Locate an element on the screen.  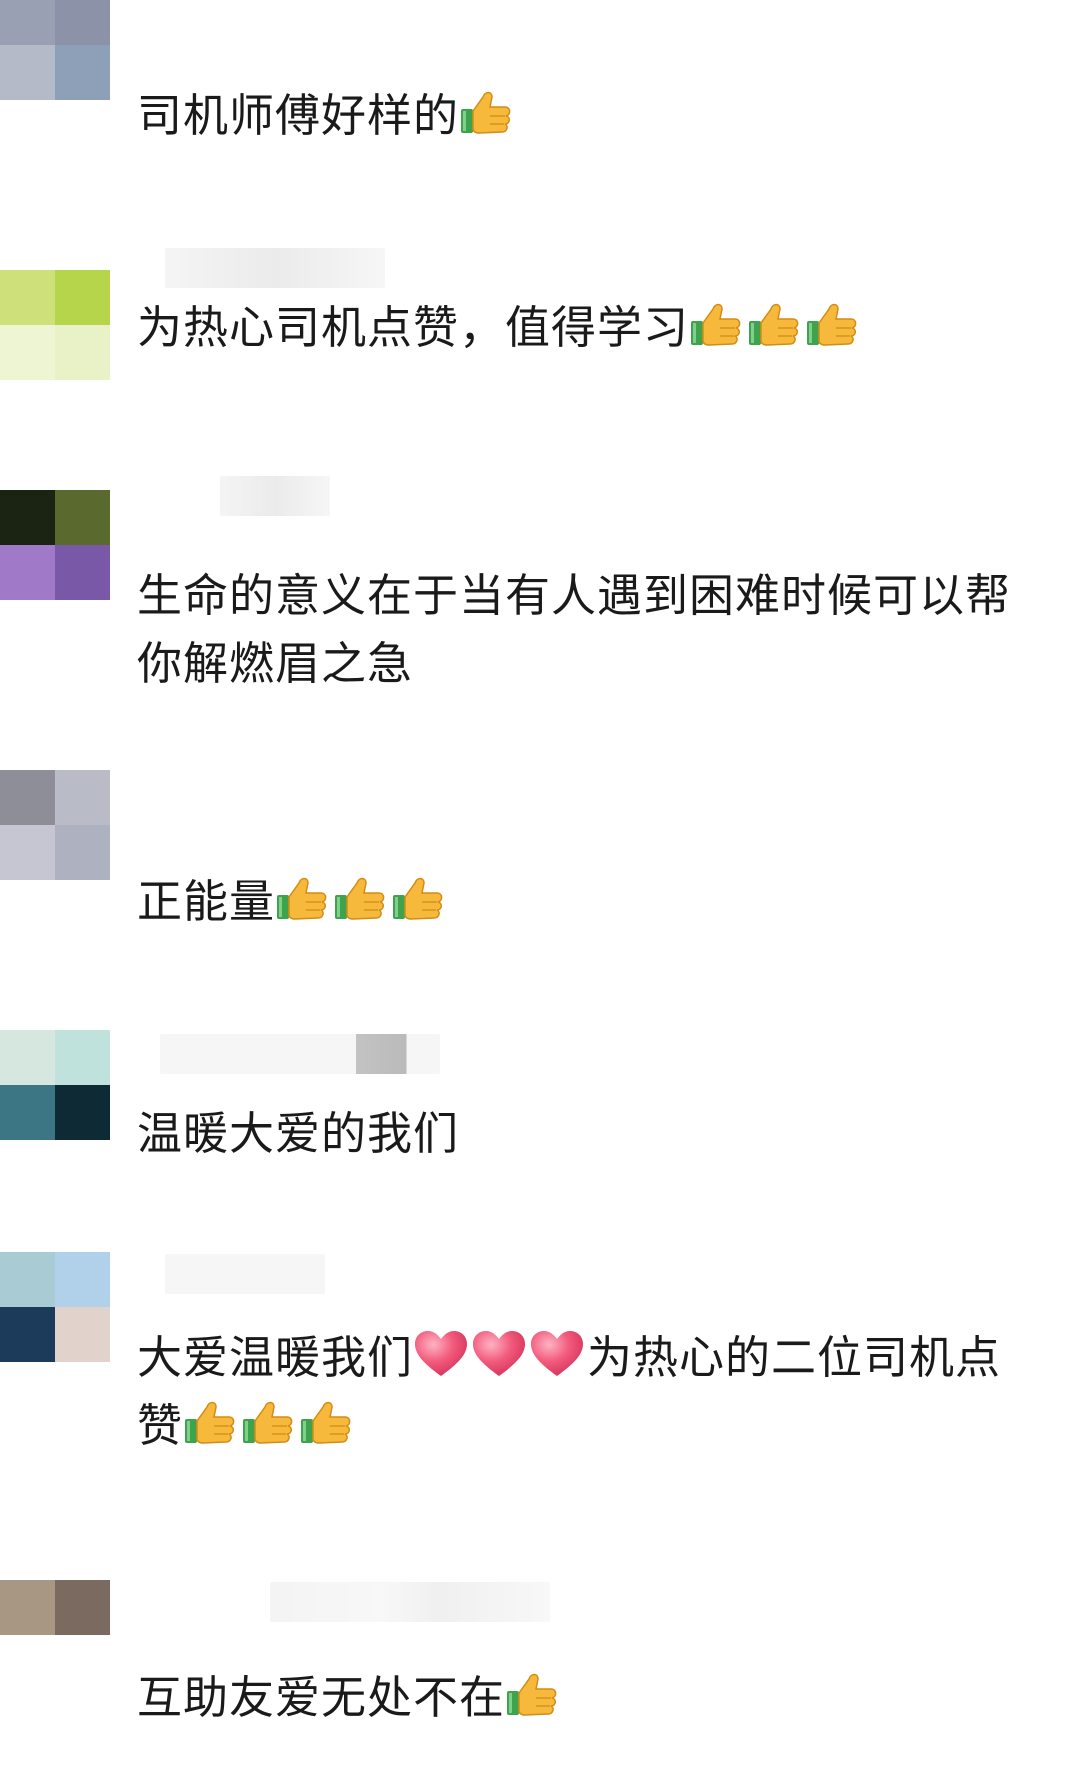
comment-body: 温暖大爱的我们 is located at coordinates (298, 1133).